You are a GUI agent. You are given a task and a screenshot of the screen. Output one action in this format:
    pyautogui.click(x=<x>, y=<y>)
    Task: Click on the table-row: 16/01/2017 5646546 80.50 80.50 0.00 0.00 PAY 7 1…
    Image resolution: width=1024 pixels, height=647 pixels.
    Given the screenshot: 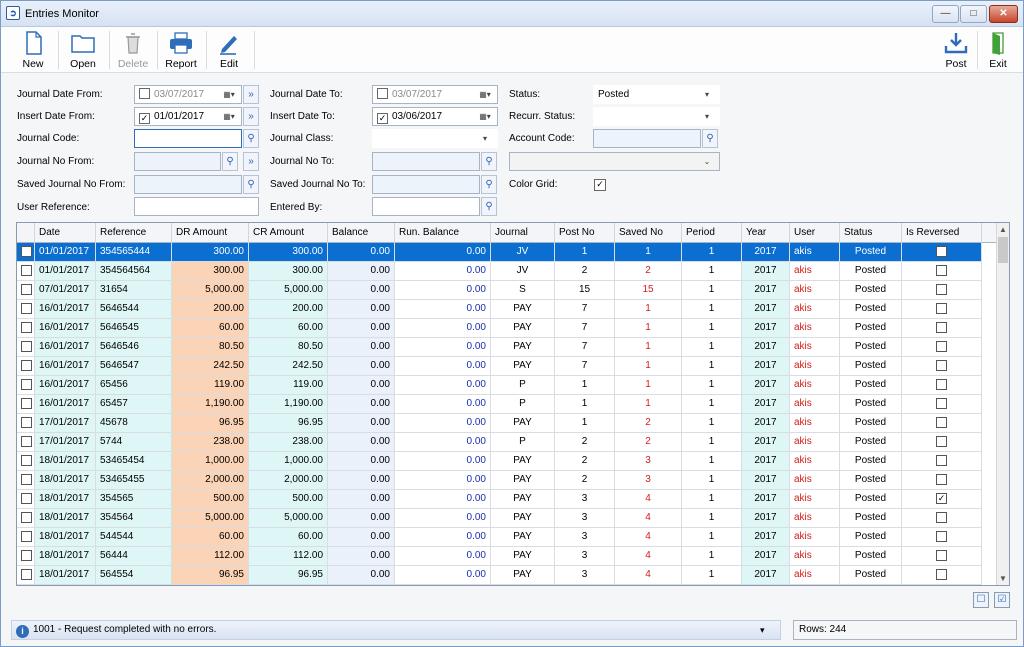 What is the action you would take?
    pyautogui.click(x=507, y=347)
    